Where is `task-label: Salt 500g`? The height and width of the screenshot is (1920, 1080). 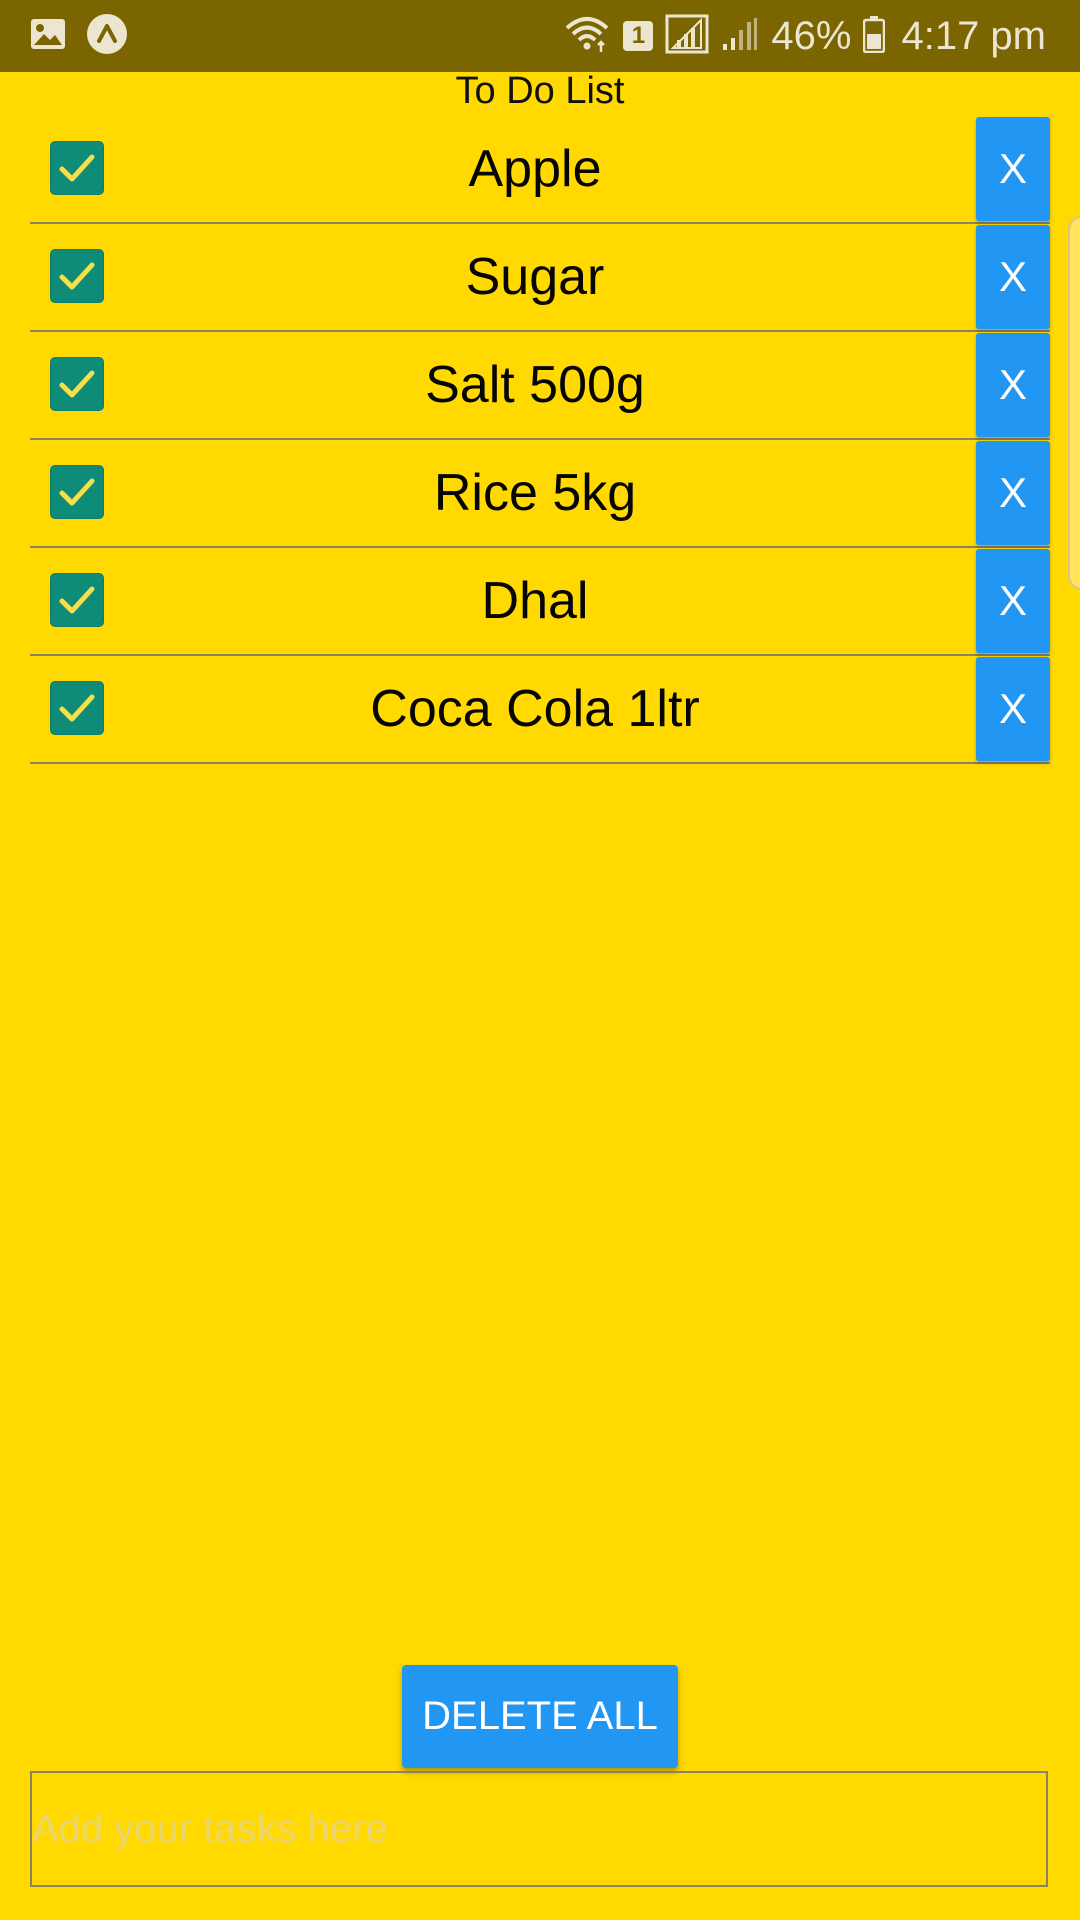
task-label: Salt 500g is located at coordinates (535, 385).